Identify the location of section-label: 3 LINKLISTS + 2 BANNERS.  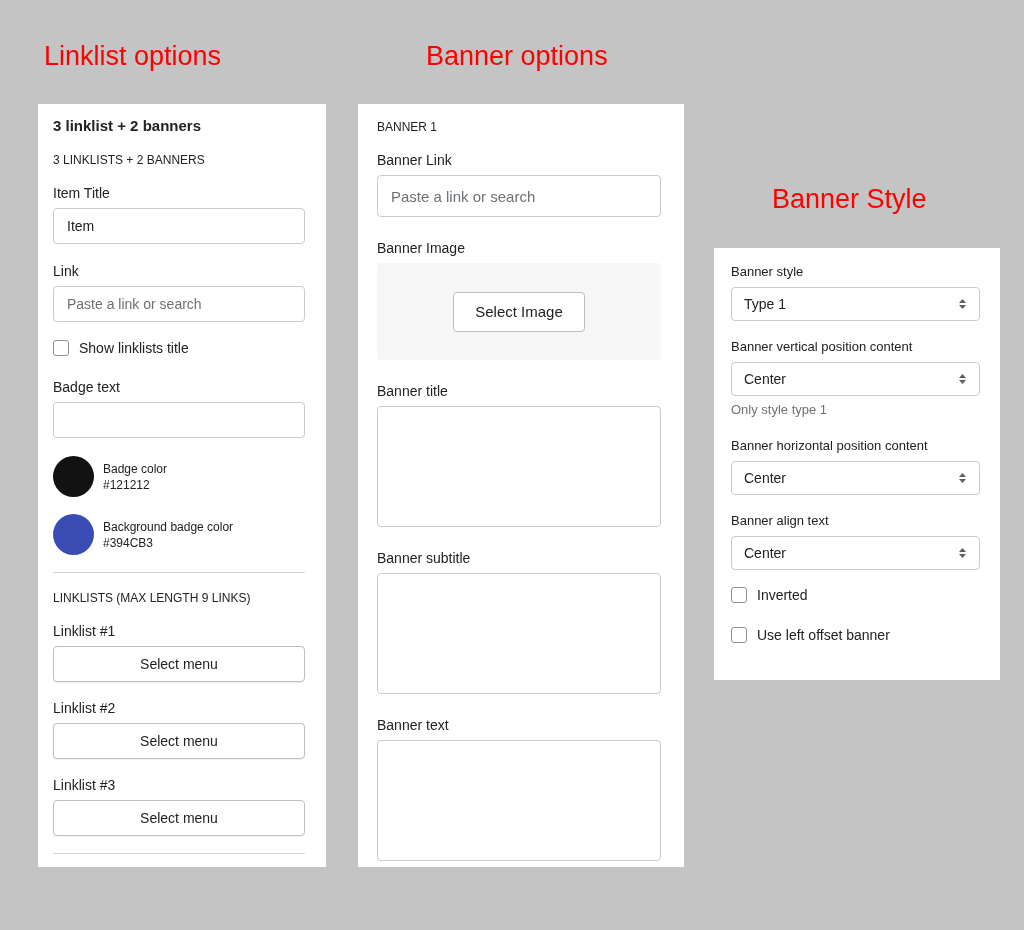
(129, 160).